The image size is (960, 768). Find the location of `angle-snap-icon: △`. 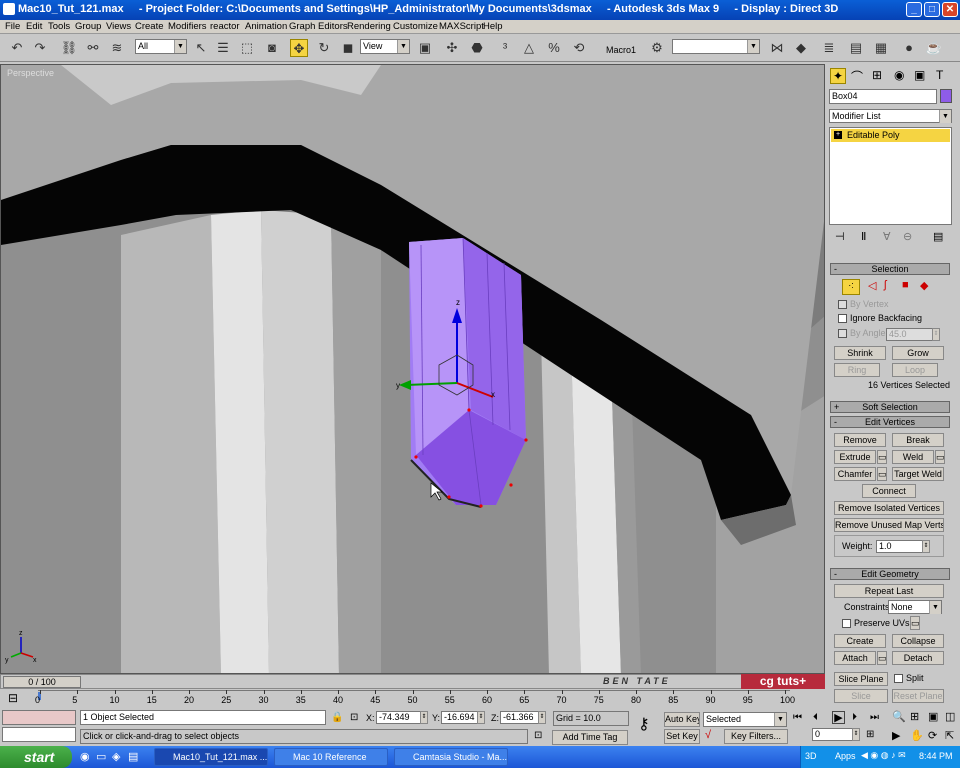

angle-snap-icon: △ is located at coordinates (529, 48).